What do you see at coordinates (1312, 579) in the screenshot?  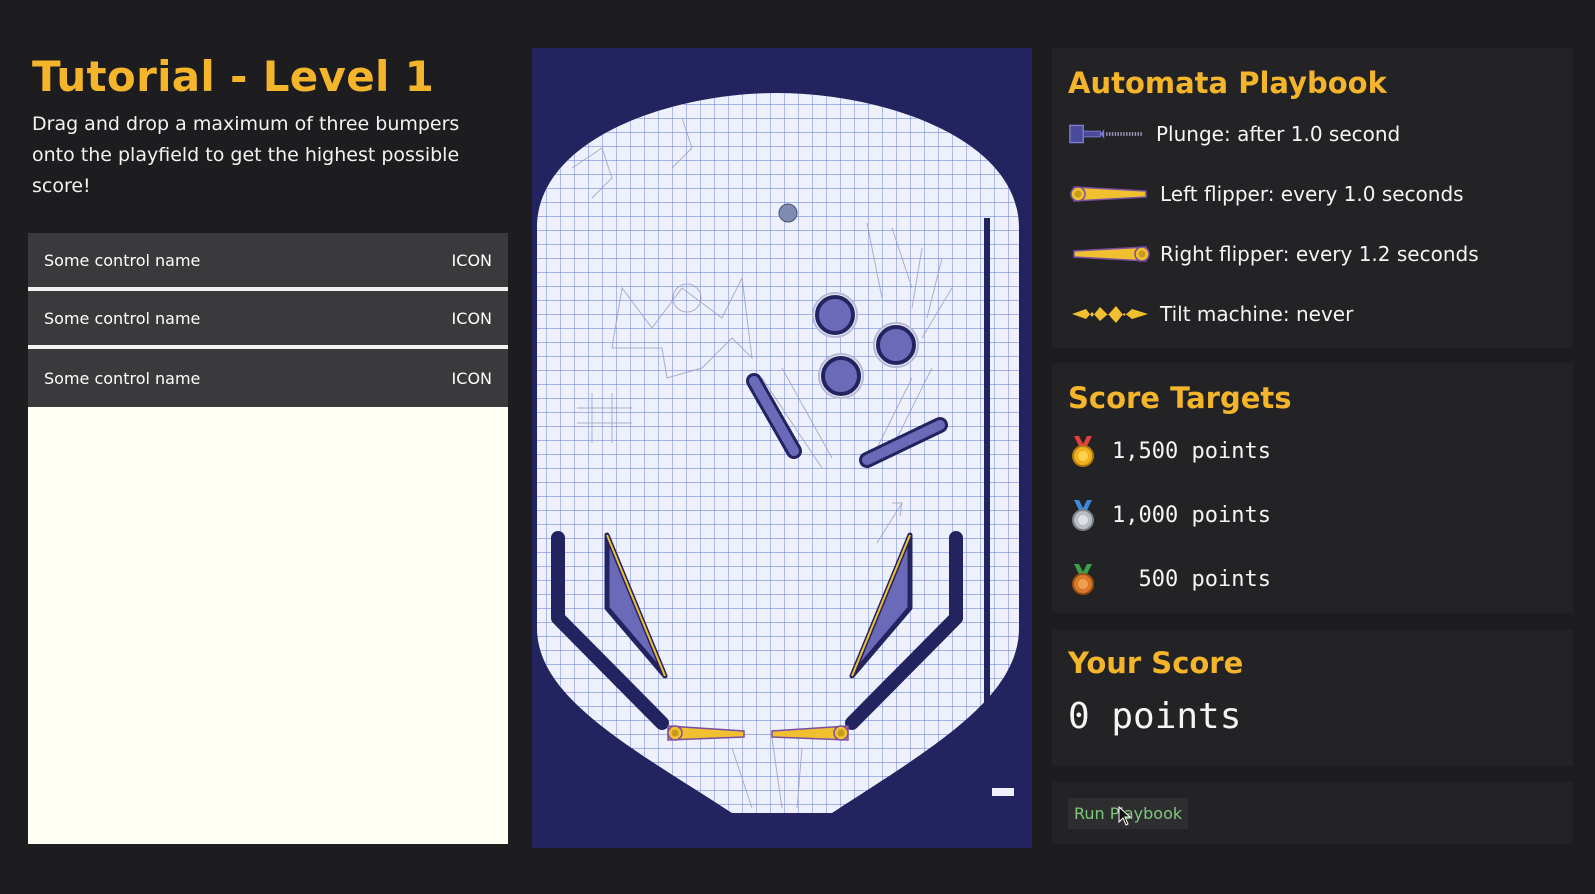 I see `score-target: 500 points` at bounding box center [1312, 579].